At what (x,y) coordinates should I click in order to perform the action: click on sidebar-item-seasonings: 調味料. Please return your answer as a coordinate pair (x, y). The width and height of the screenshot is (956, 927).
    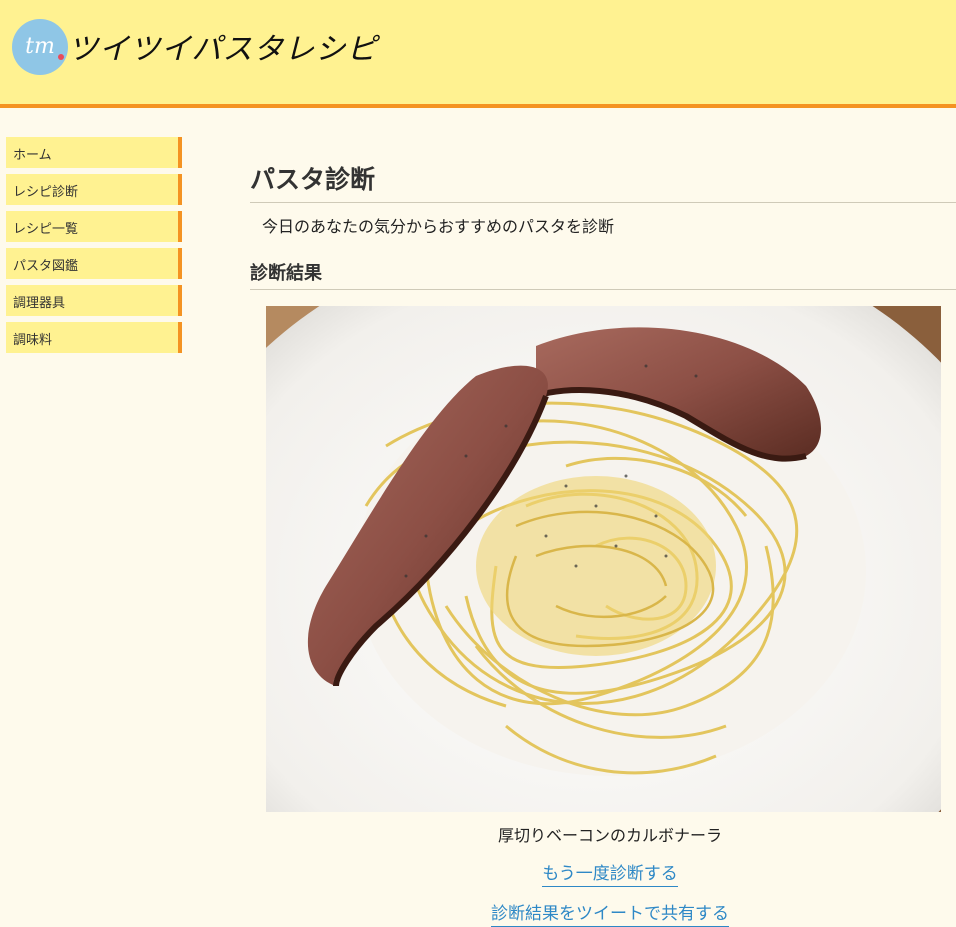
    Looking at the image, I should click on (94, 337).